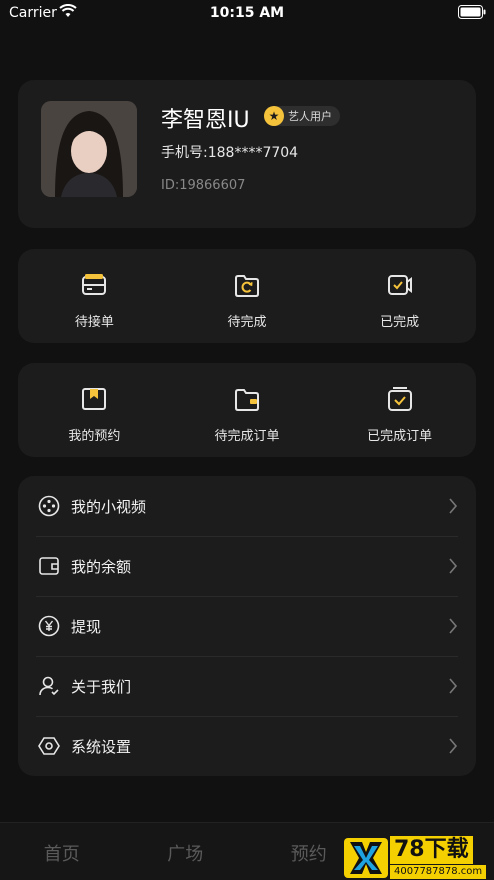 The height and width of the screenshot is (880, 494). What do you see at coordinates (94, 436) in the screenshot?
I see `my-bookings-label: 我的预约` at bounding box center [94, 436].